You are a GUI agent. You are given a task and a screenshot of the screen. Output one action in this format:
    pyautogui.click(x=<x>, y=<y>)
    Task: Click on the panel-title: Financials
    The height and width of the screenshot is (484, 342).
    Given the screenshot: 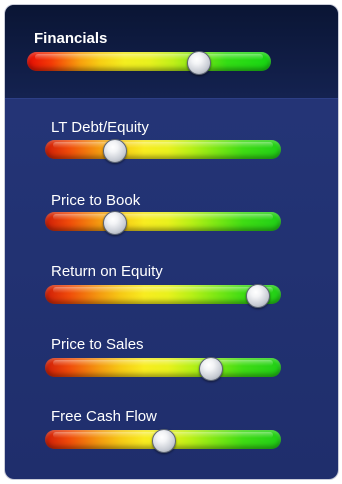 What is the action you would take?
    pyautogui.click(x=71, y=38)
    